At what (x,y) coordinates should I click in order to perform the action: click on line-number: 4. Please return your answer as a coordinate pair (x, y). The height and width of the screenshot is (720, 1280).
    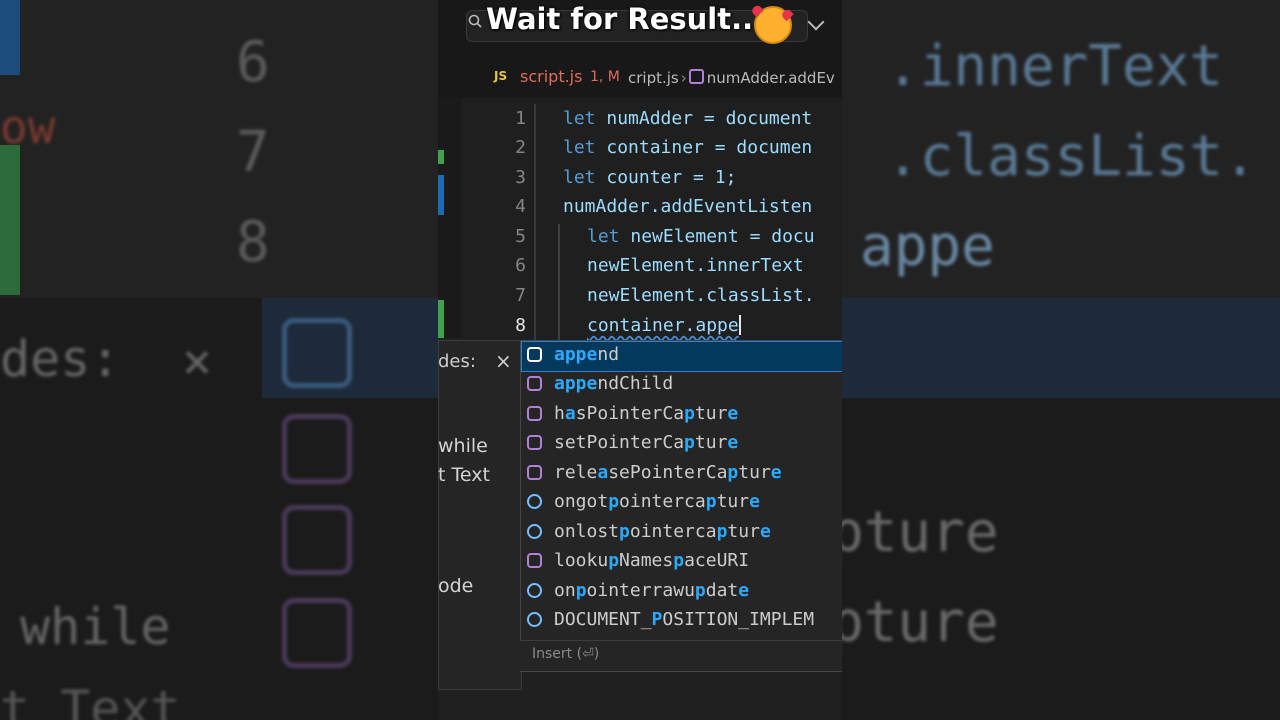
    Looking at the image, I should click on (520, 206).